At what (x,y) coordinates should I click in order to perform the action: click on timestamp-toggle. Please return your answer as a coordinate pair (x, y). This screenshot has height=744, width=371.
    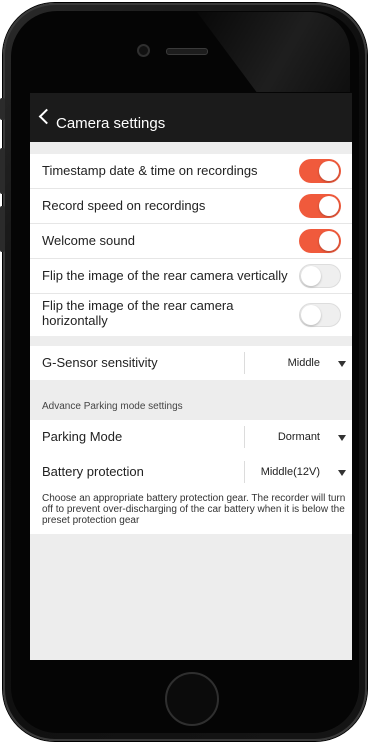
    Looking at the image, I should click on (320, 171).